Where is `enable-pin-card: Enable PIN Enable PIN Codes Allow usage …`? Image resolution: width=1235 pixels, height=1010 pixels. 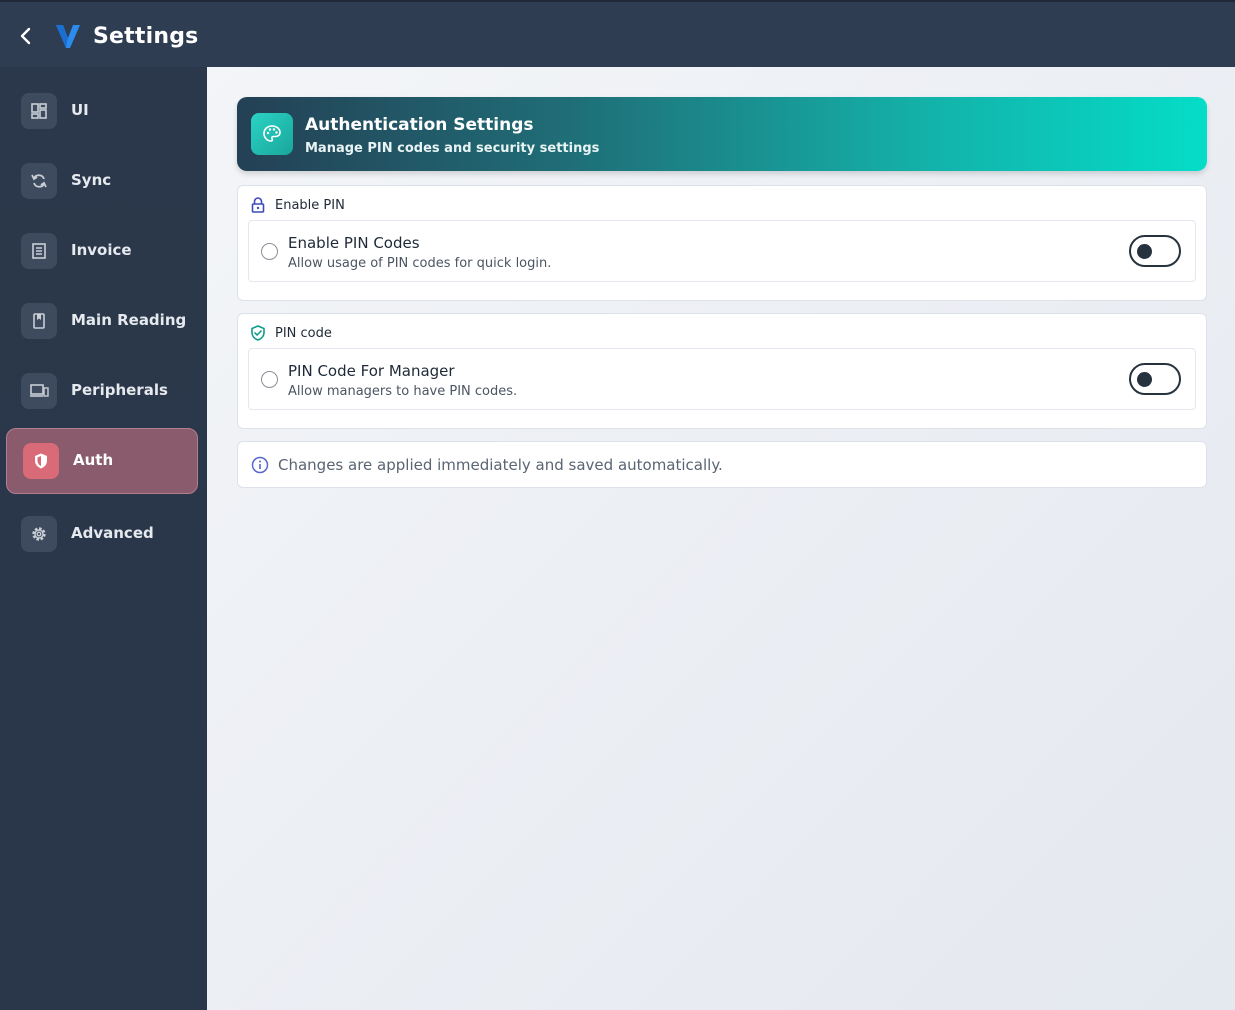 enable-pin-card: Enable PIN Enable PIN Codes Allow usage … is located at coordinates (722, 243).